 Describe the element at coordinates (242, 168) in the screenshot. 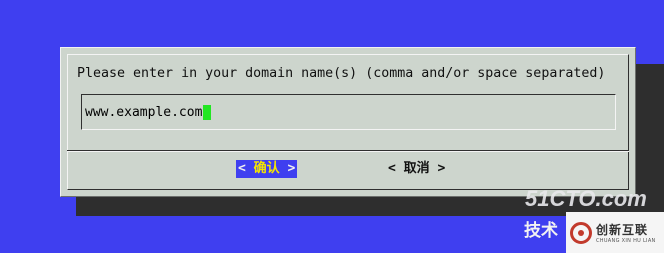

I see `ok-left-arrow: <` at that location.